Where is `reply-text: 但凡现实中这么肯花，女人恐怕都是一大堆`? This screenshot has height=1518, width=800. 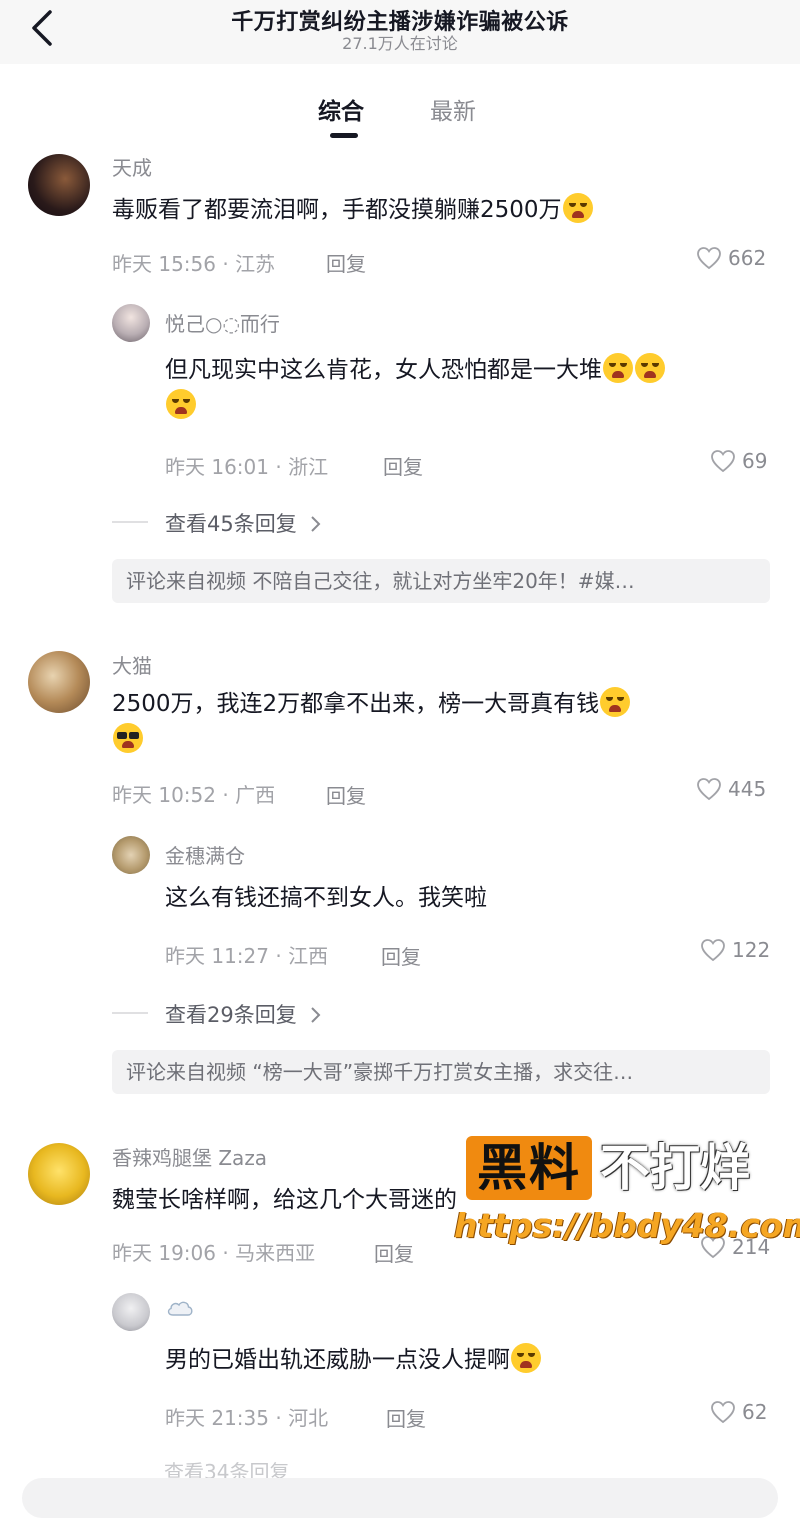
reply-text: 但凡现实中这么肯花，女人恐怕都是一大堆 is located at coordinates (470, 388).